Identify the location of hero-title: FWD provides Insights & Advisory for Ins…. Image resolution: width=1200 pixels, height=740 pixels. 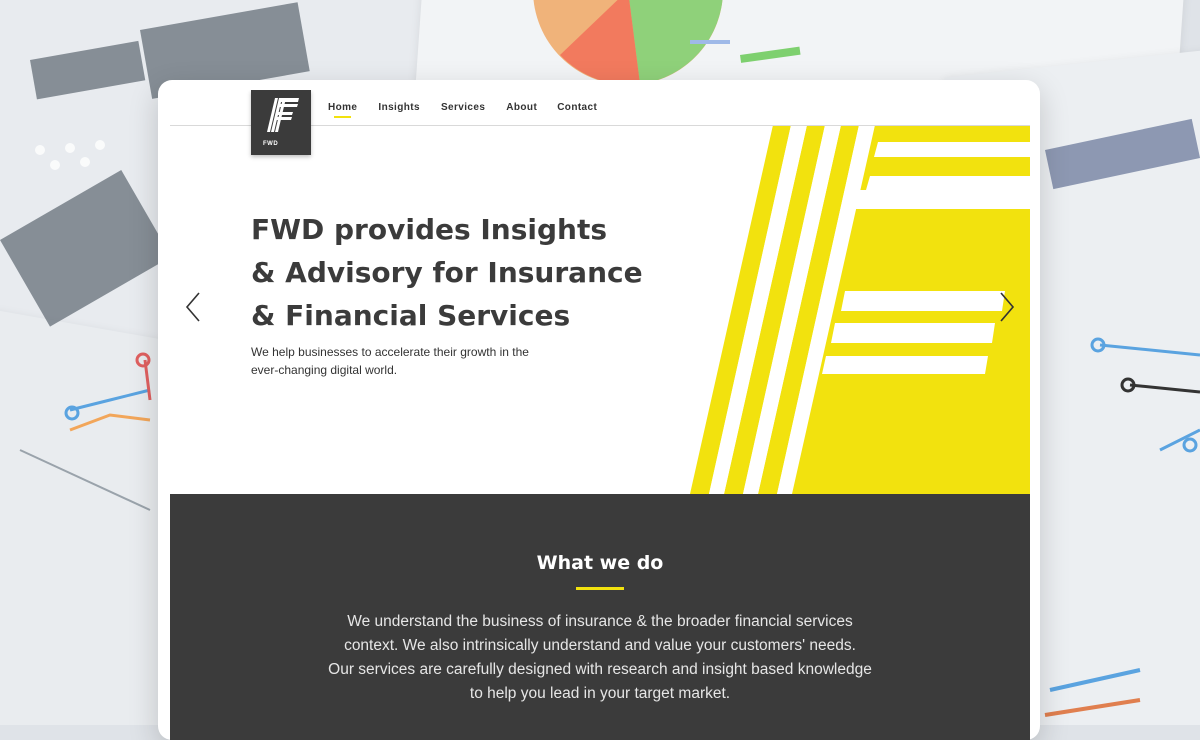
(481, 272).